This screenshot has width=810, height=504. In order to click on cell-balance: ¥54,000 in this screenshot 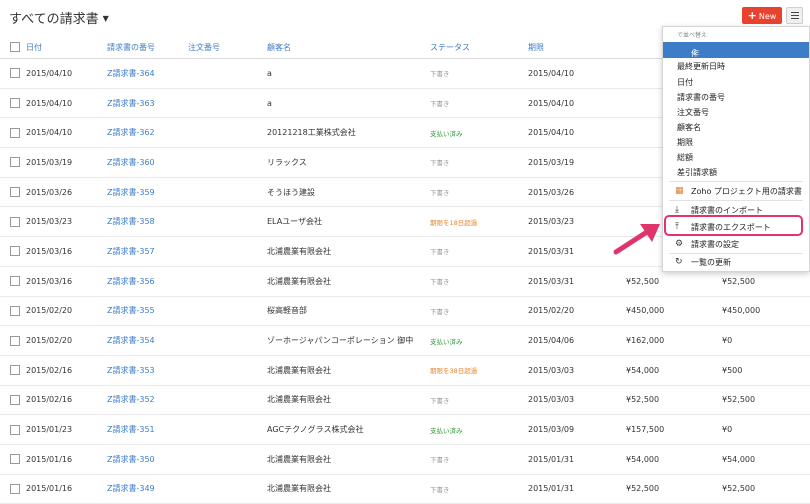, I will do `click(766, 459)`.